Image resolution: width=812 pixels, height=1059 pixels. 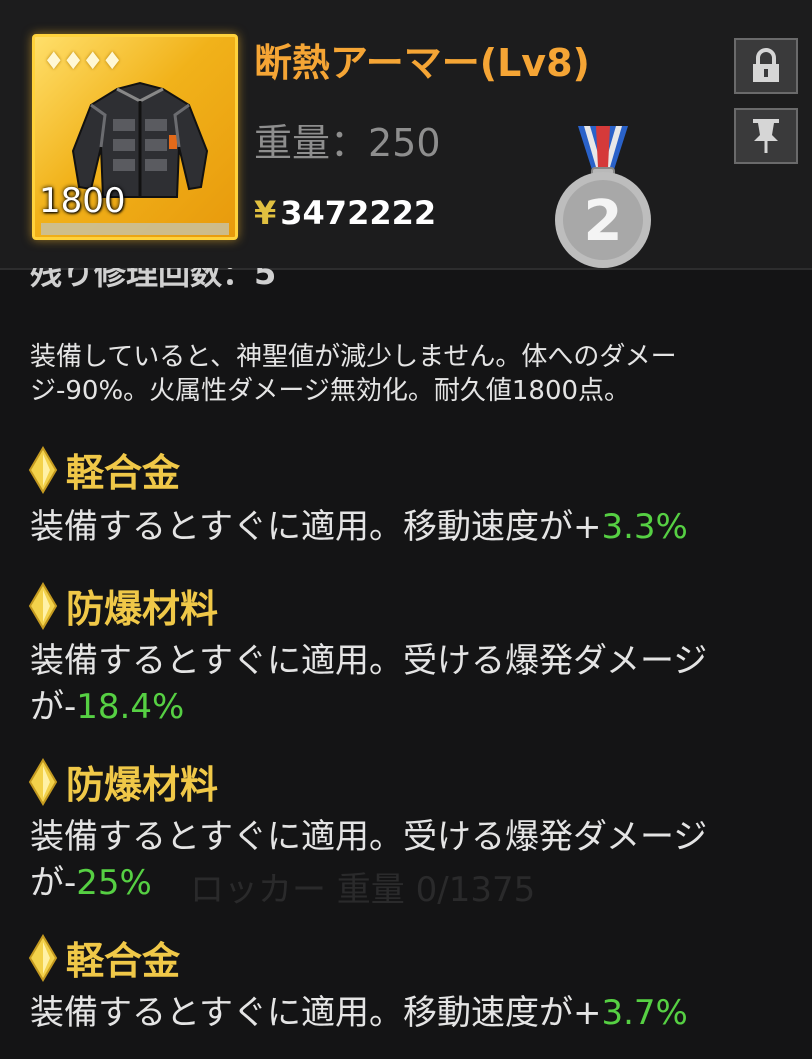 I want to click on lock-button, so click(x=766, y=66).